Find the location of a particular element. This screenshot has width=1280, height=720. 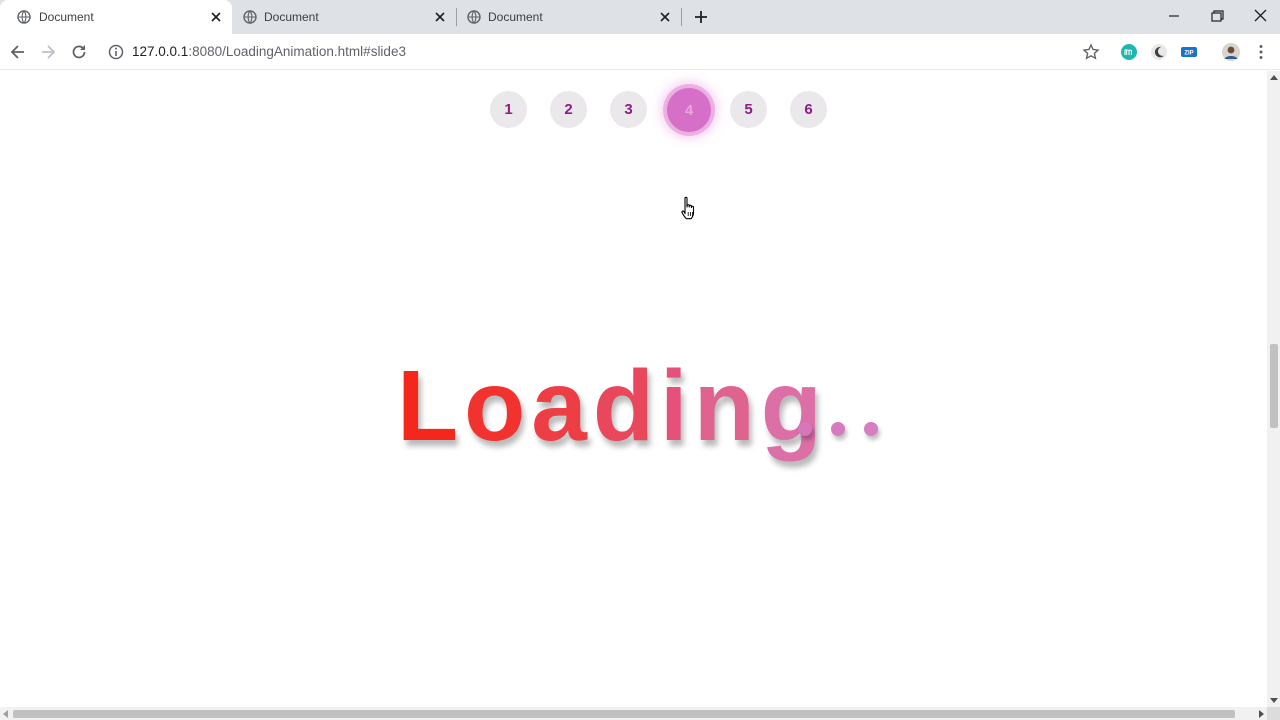

window-close-icon is located at coordinates (1260, 16).